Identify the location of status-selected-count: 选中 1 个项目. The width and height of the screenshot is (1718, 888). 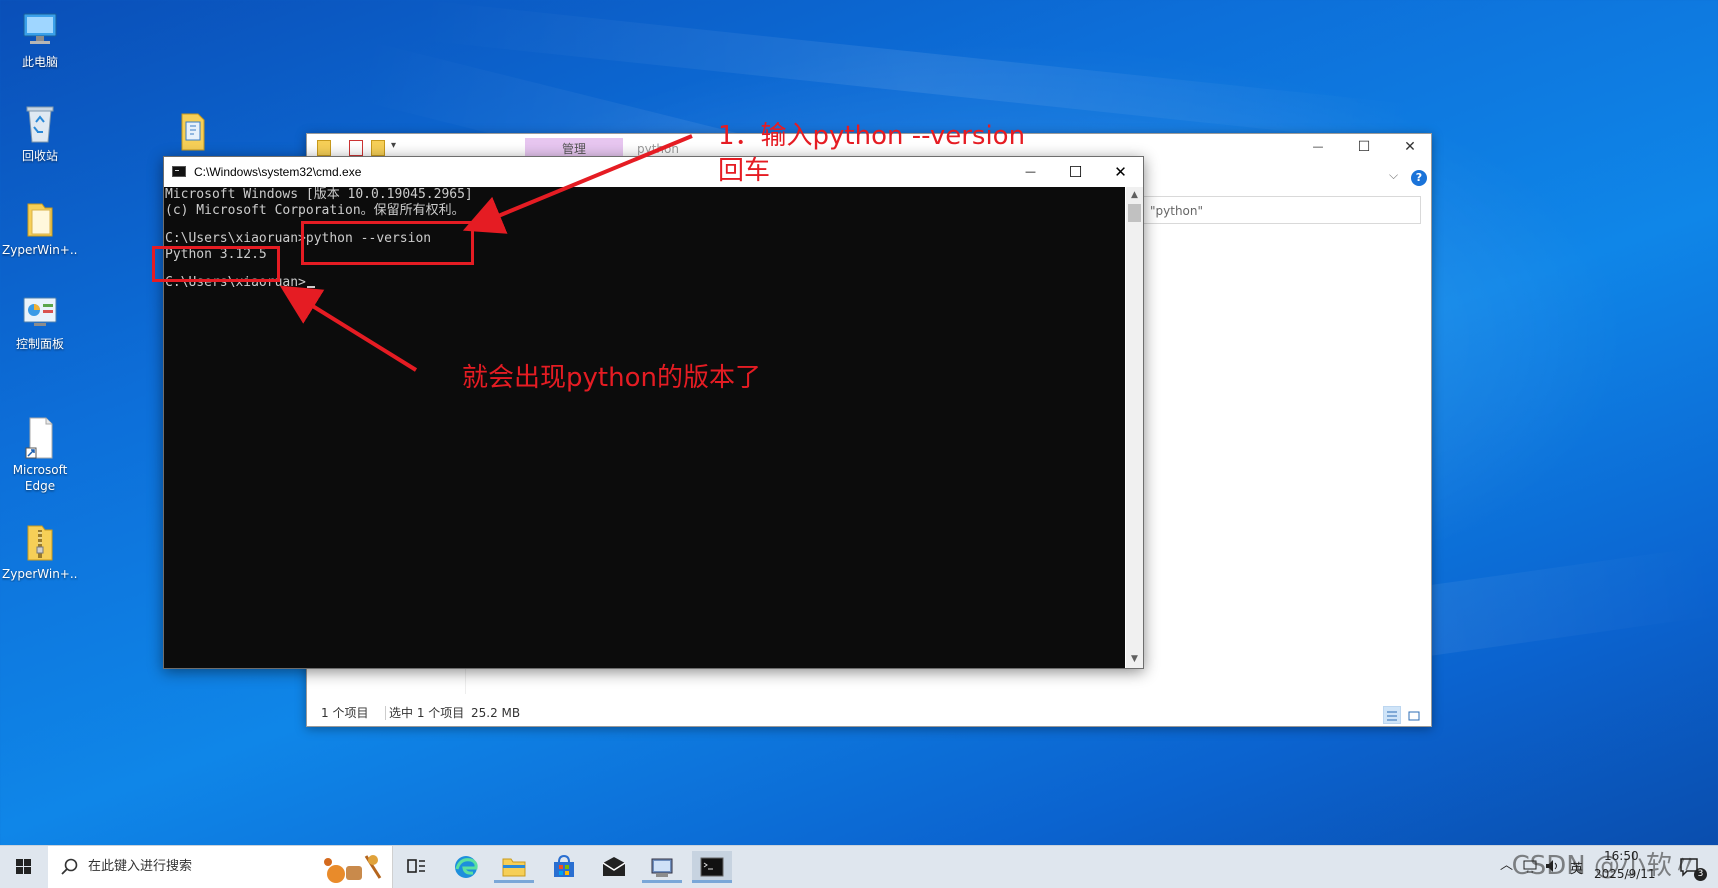
(427, 713).